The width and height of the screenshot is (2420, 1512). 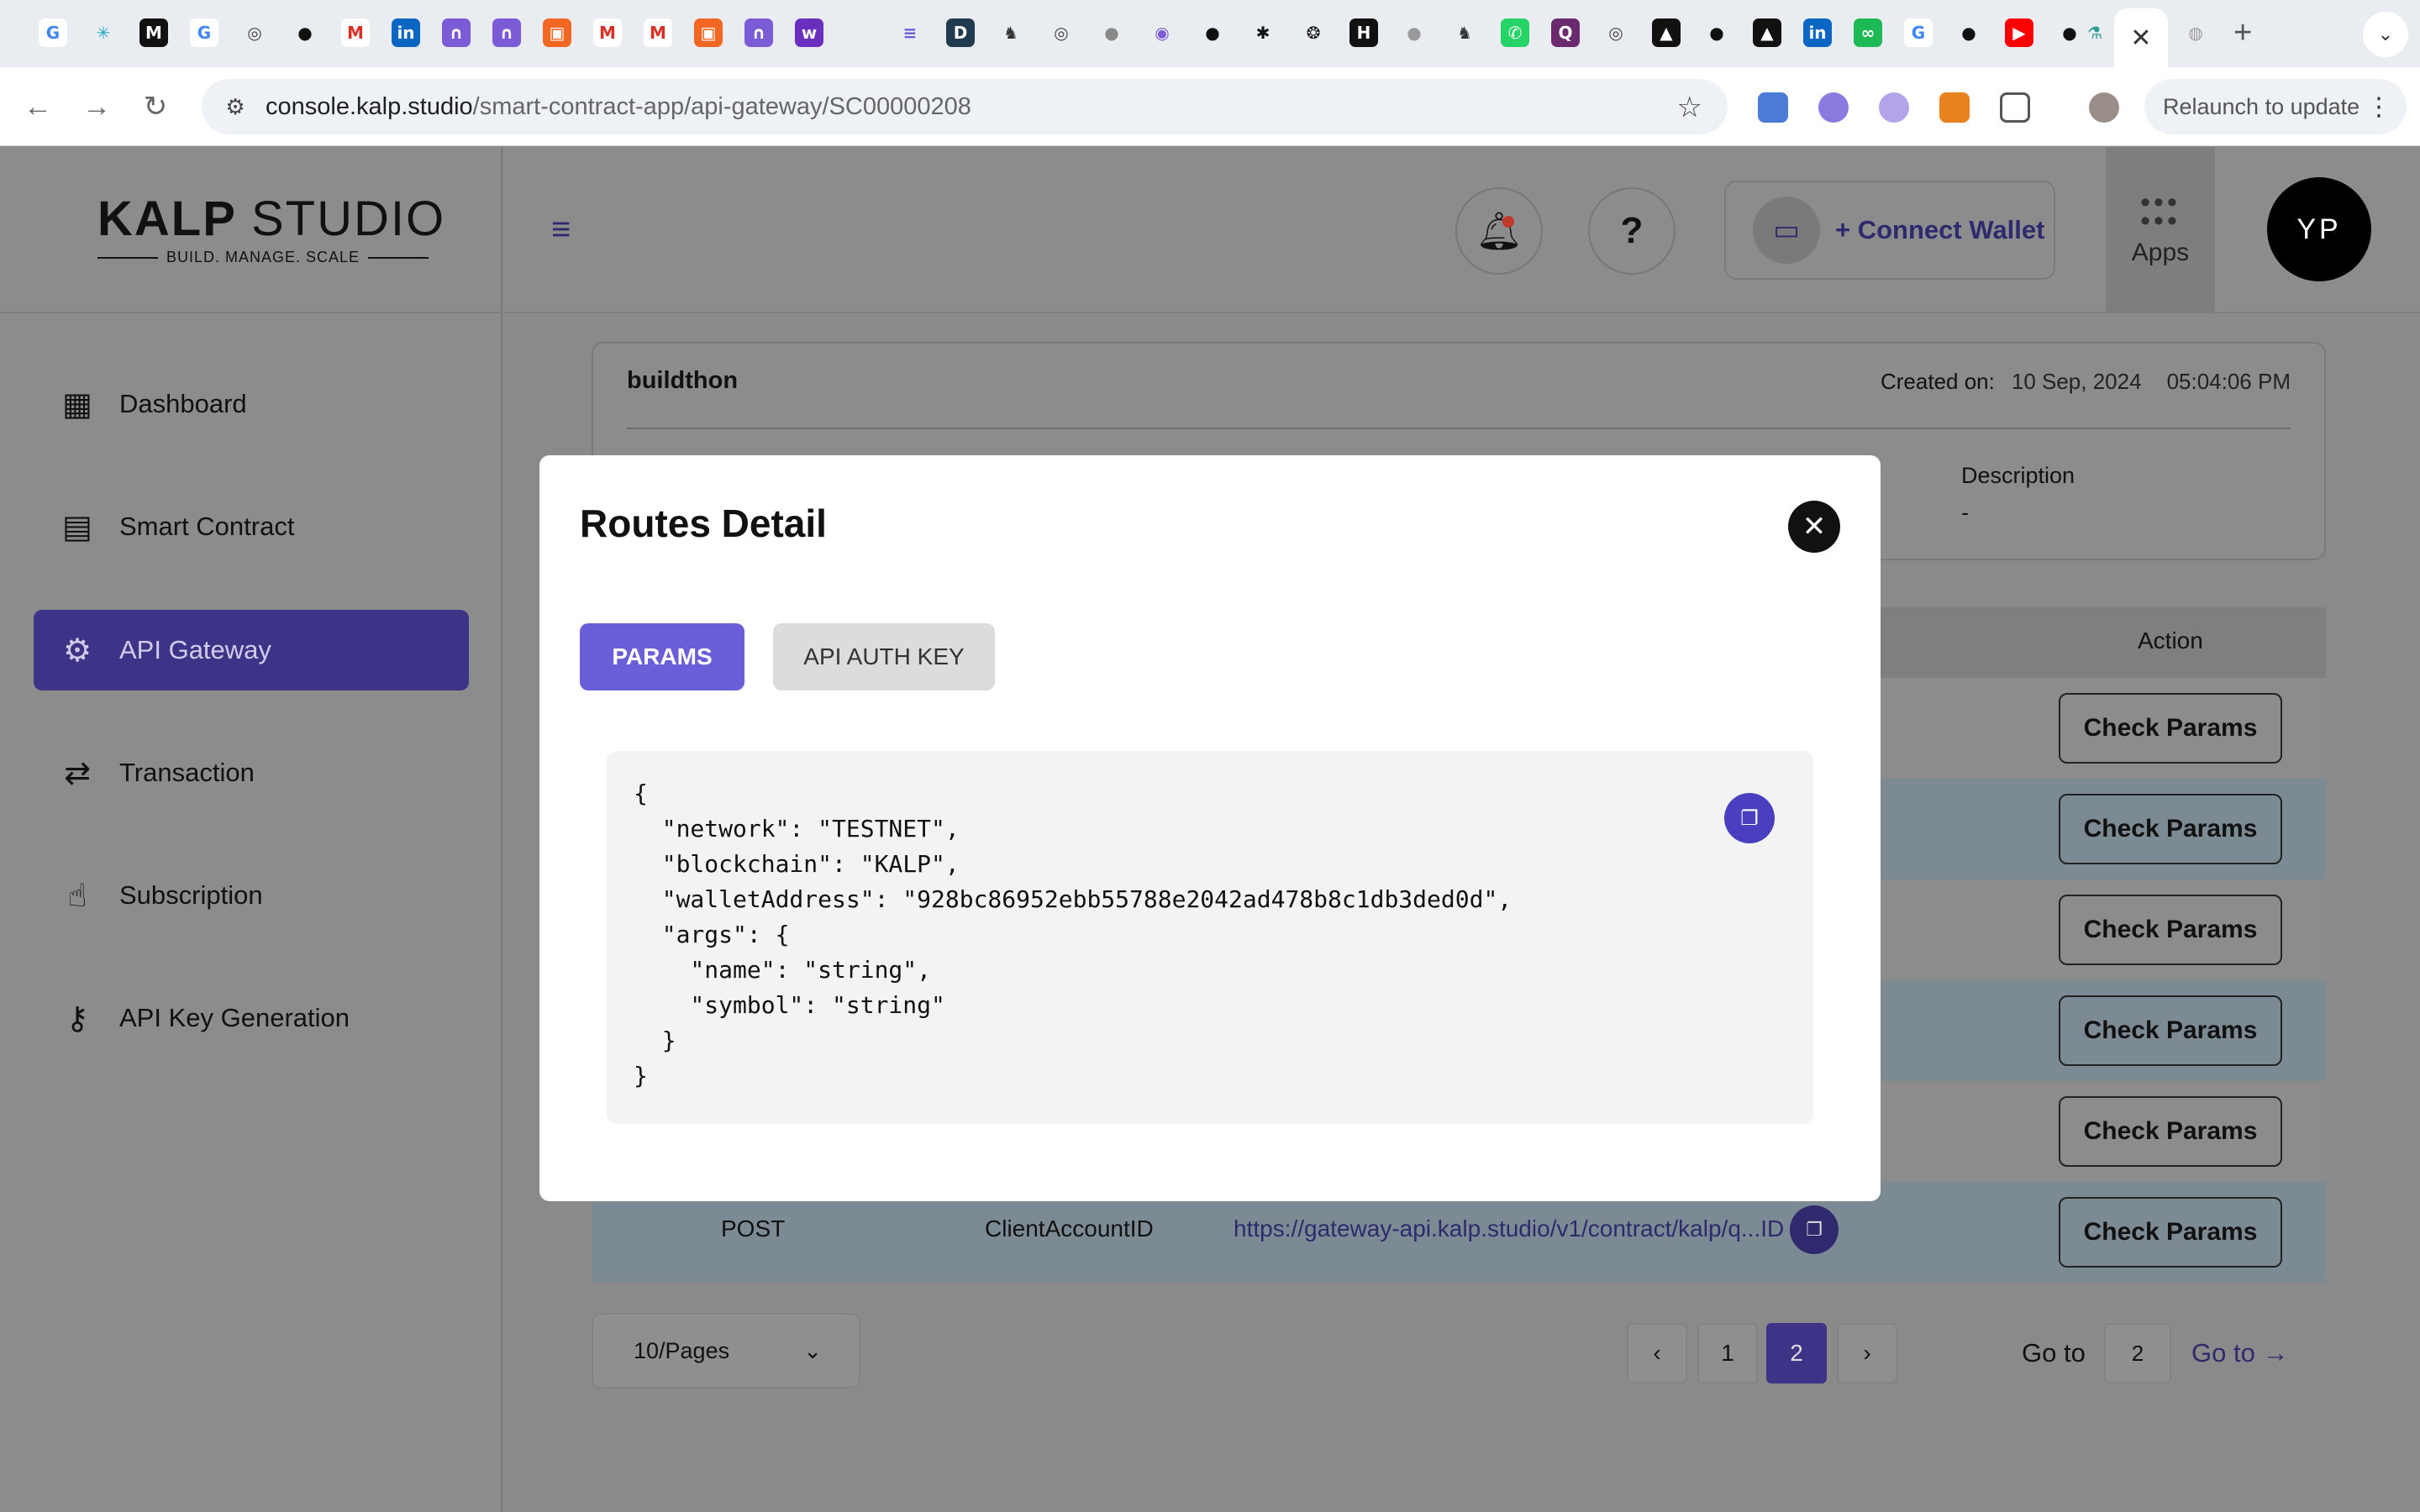 What do you see at coordinates (251, 404) in the screenshot?
I see `sidebar-item-dashboard: ▦ Dashboard` at bounding box center [251, 404].